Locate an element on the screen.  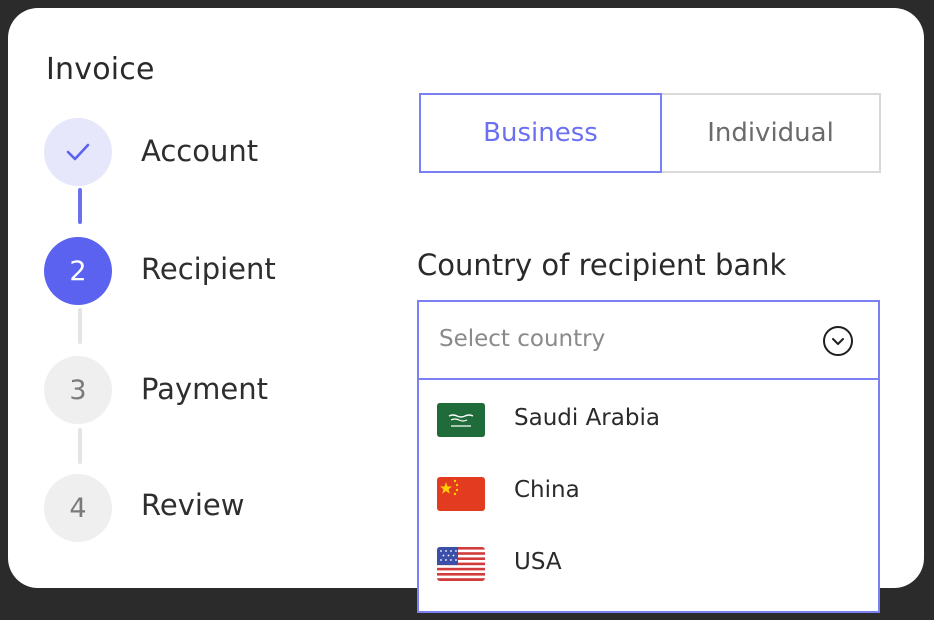
country-field-label: Country of recipient bank is located at coordinates (602, 265).